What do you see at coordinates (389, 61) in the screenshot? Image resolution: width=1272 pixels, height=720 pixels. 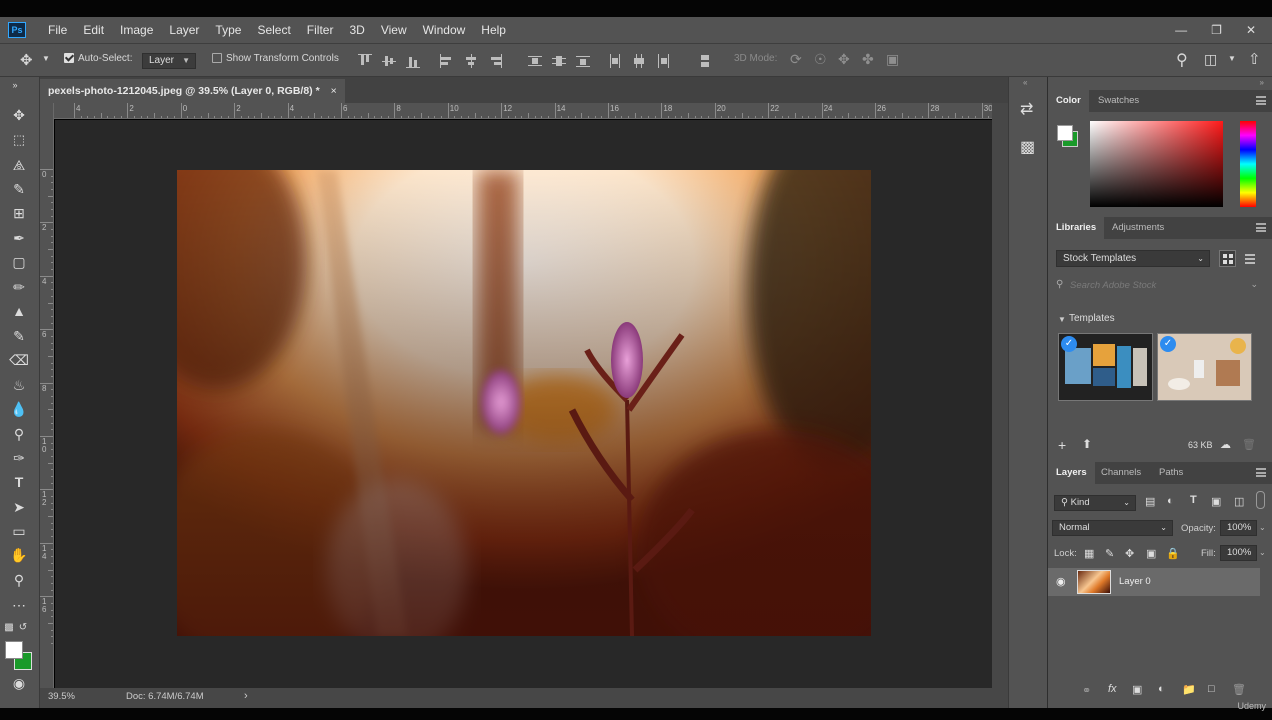 I see `align-vertical-center-icon` at bounding box center [389, 61].